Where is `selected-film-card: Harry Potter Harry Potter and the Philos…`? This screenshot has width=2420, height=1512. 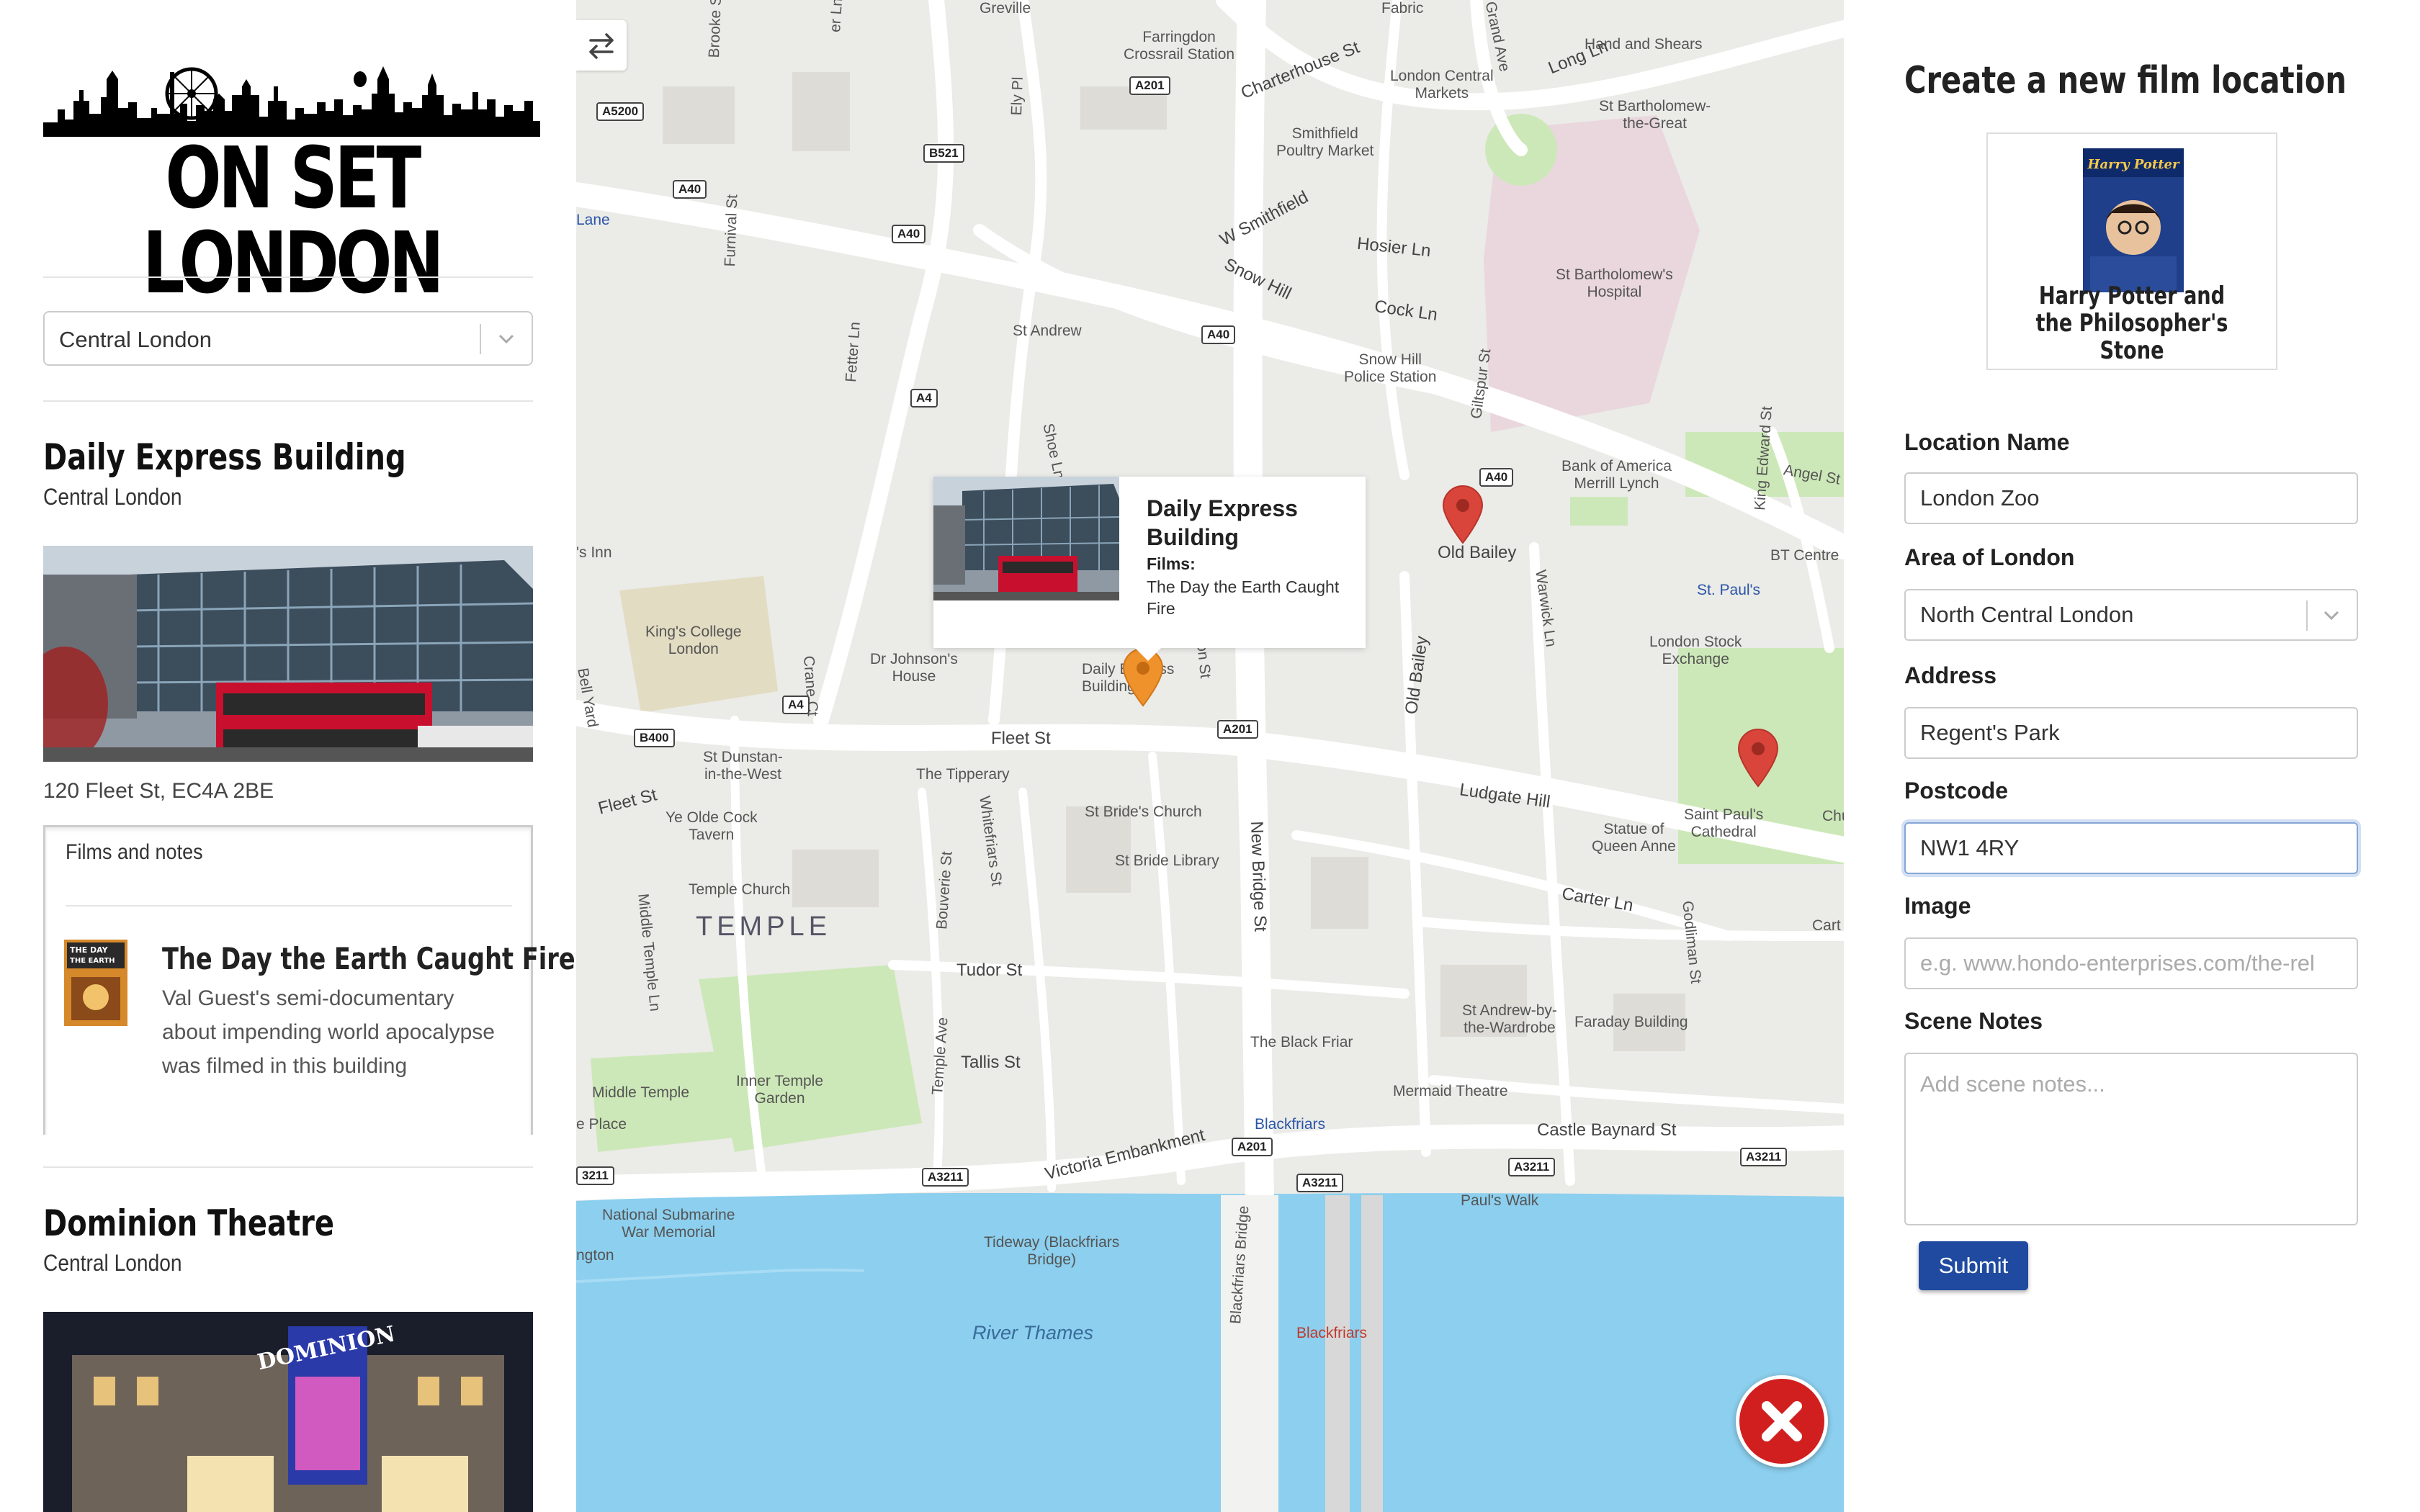
selected-film-card: Harry Potter Harry Potter and the Philos… is located at coordinates (2131, 251).